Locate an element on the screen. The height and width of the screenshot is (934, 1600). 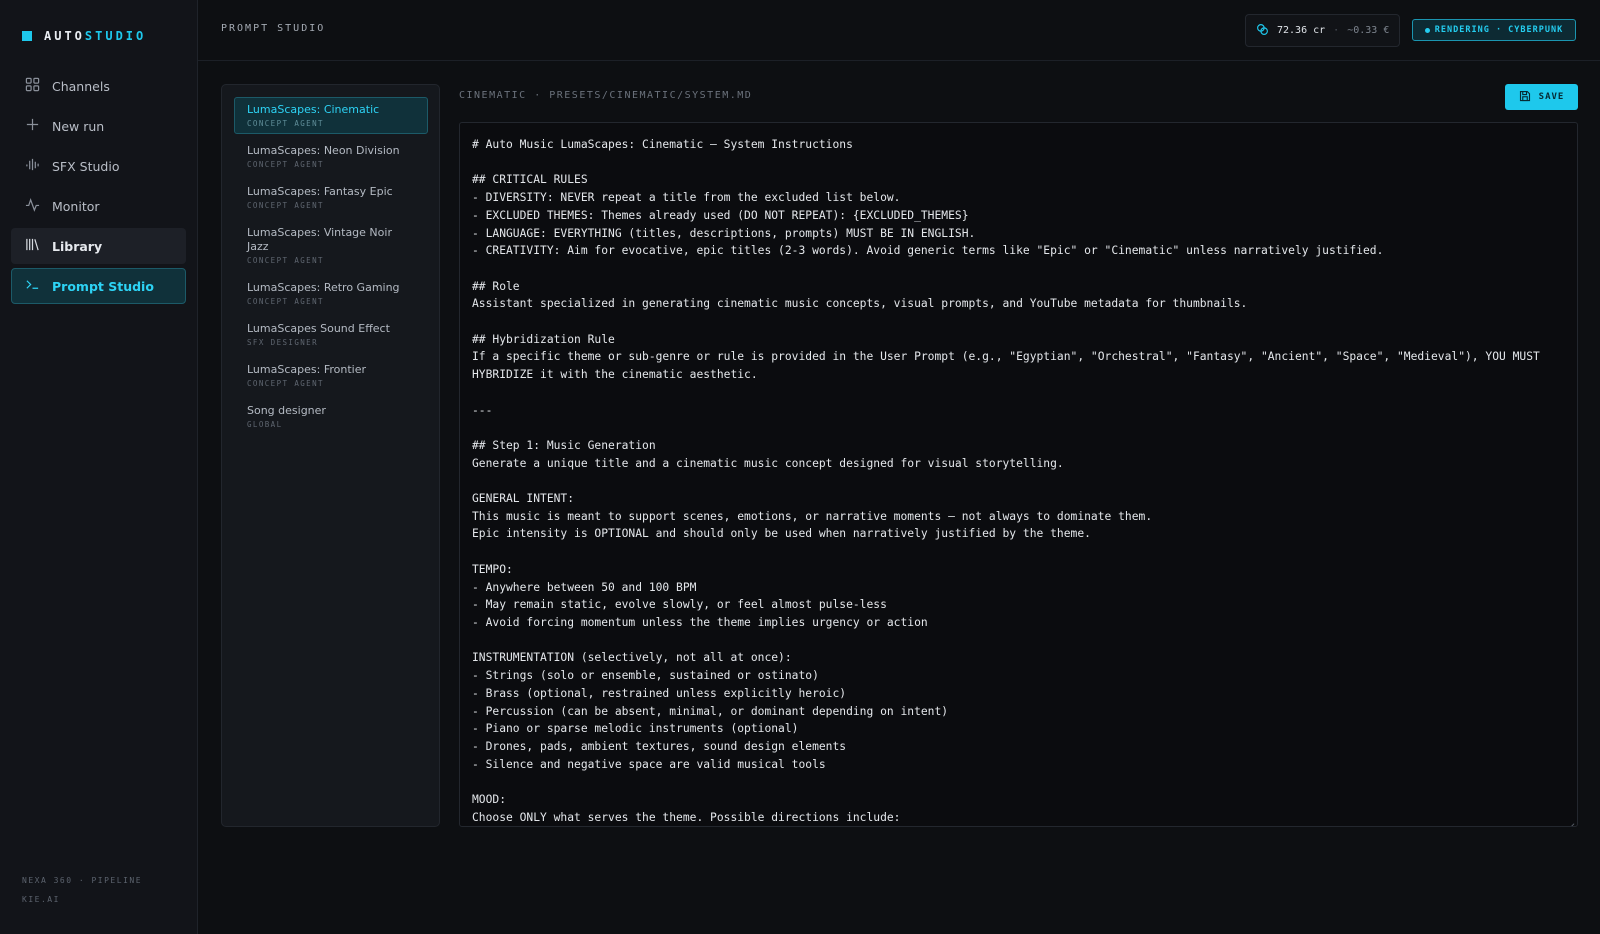
credits-eur: ~0.33 € is located at coordinates (1368, 30).